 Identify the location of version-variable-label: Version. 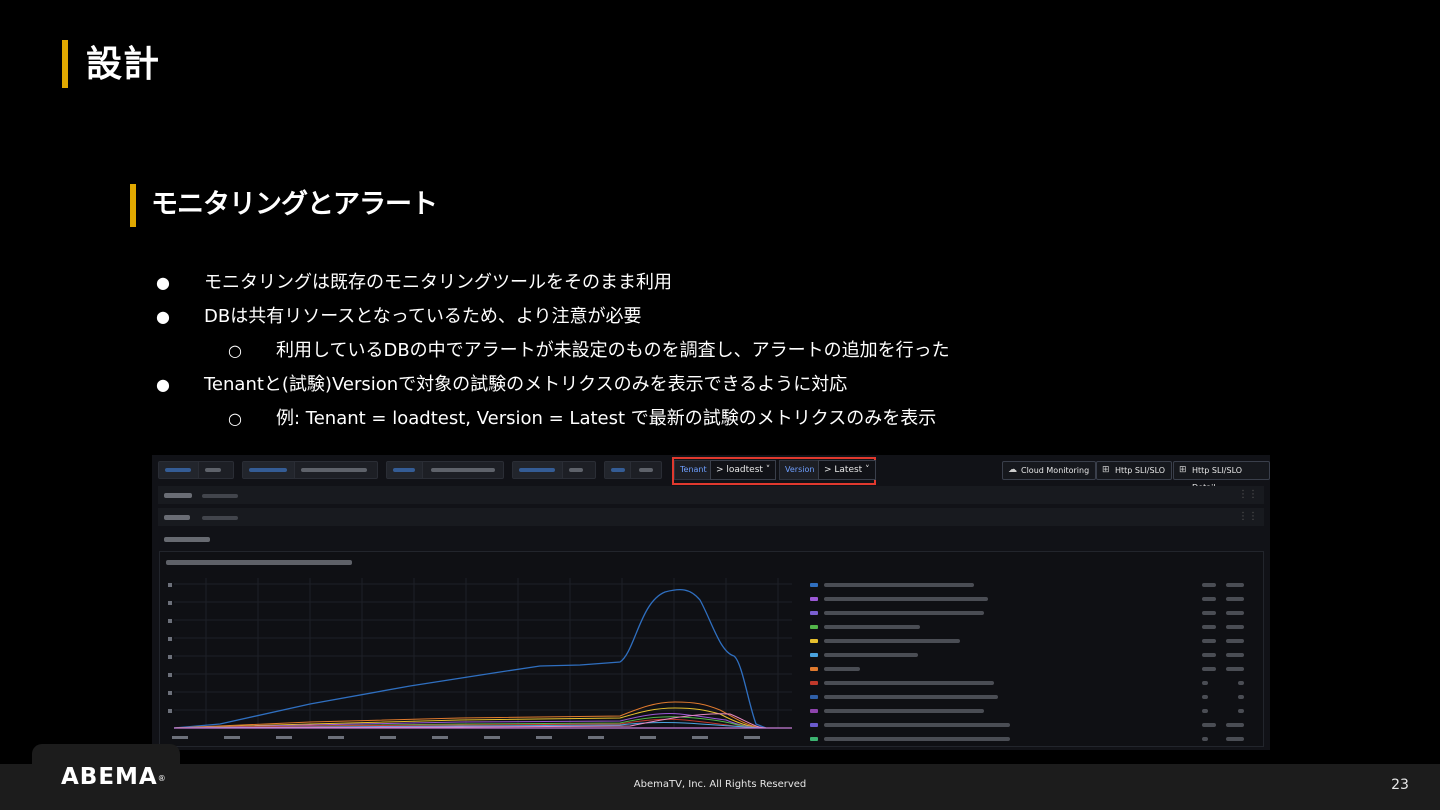
(800, 470).